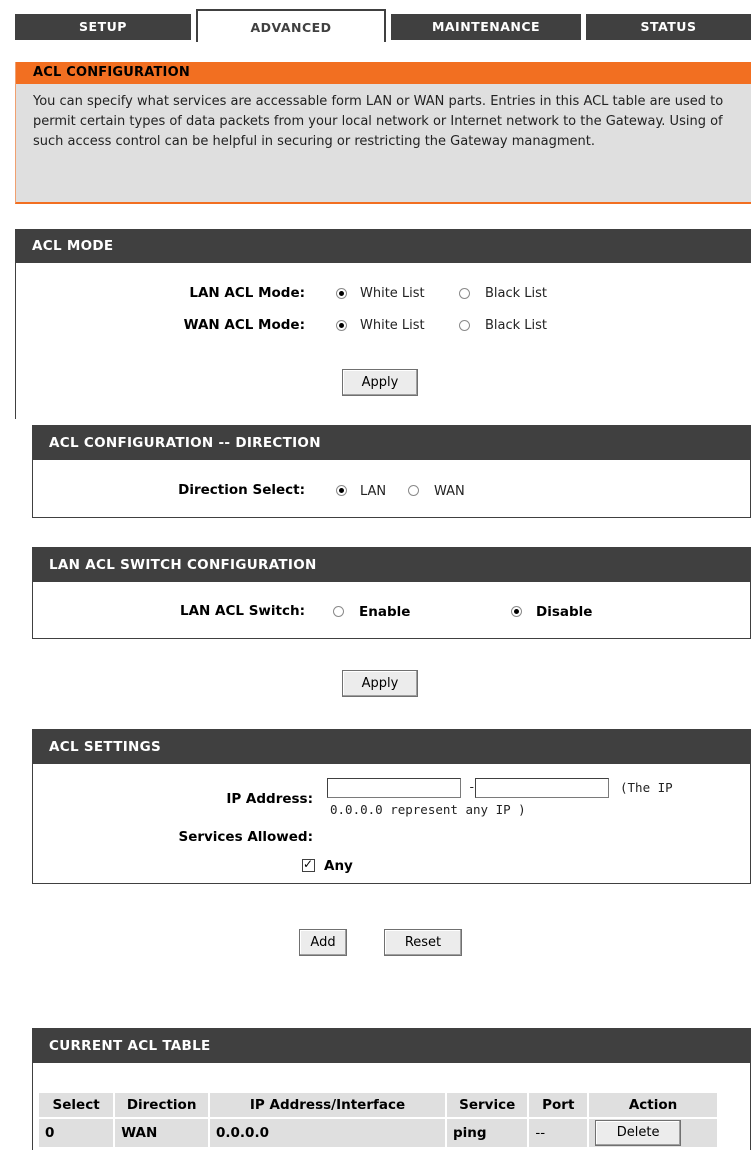  Describe the element at coordinates (558, 1105) in the screenshot. I see `col-port-header: Port` at that location.